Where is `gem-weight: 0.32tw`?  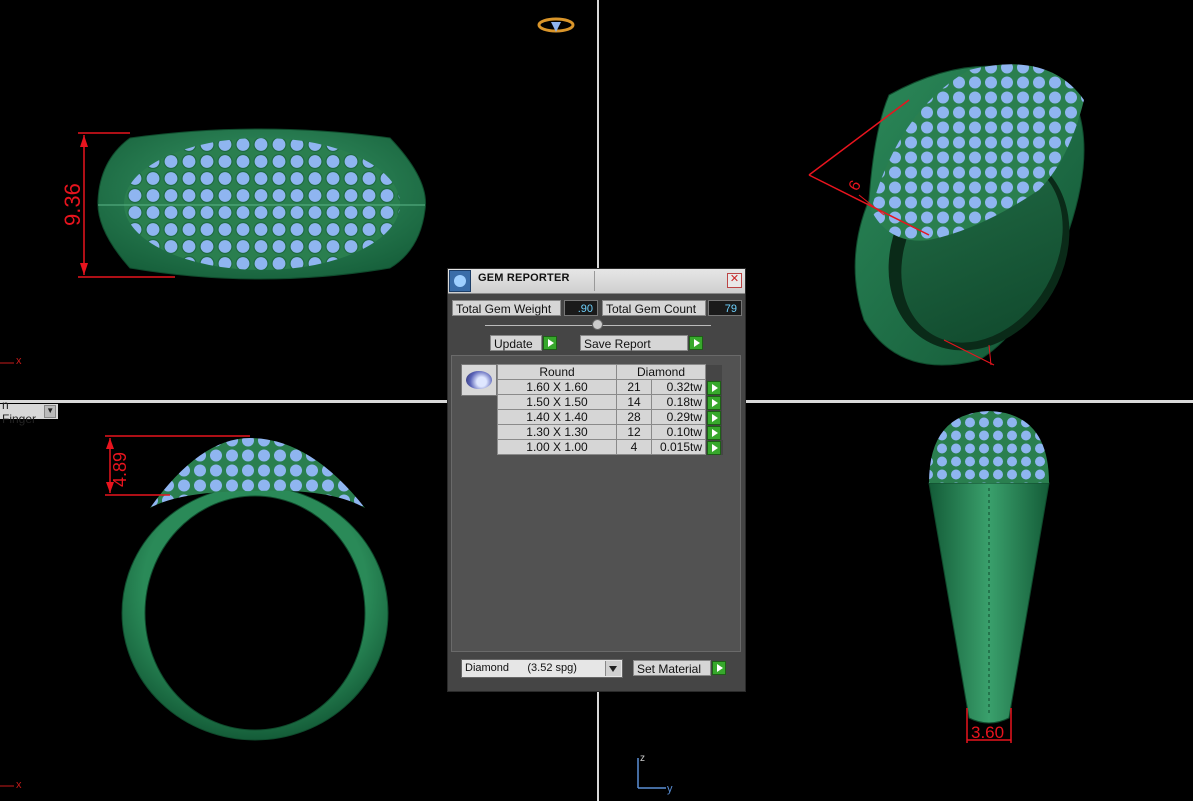
gem-weight: 0.32tw is located at coordinates (678, 387).